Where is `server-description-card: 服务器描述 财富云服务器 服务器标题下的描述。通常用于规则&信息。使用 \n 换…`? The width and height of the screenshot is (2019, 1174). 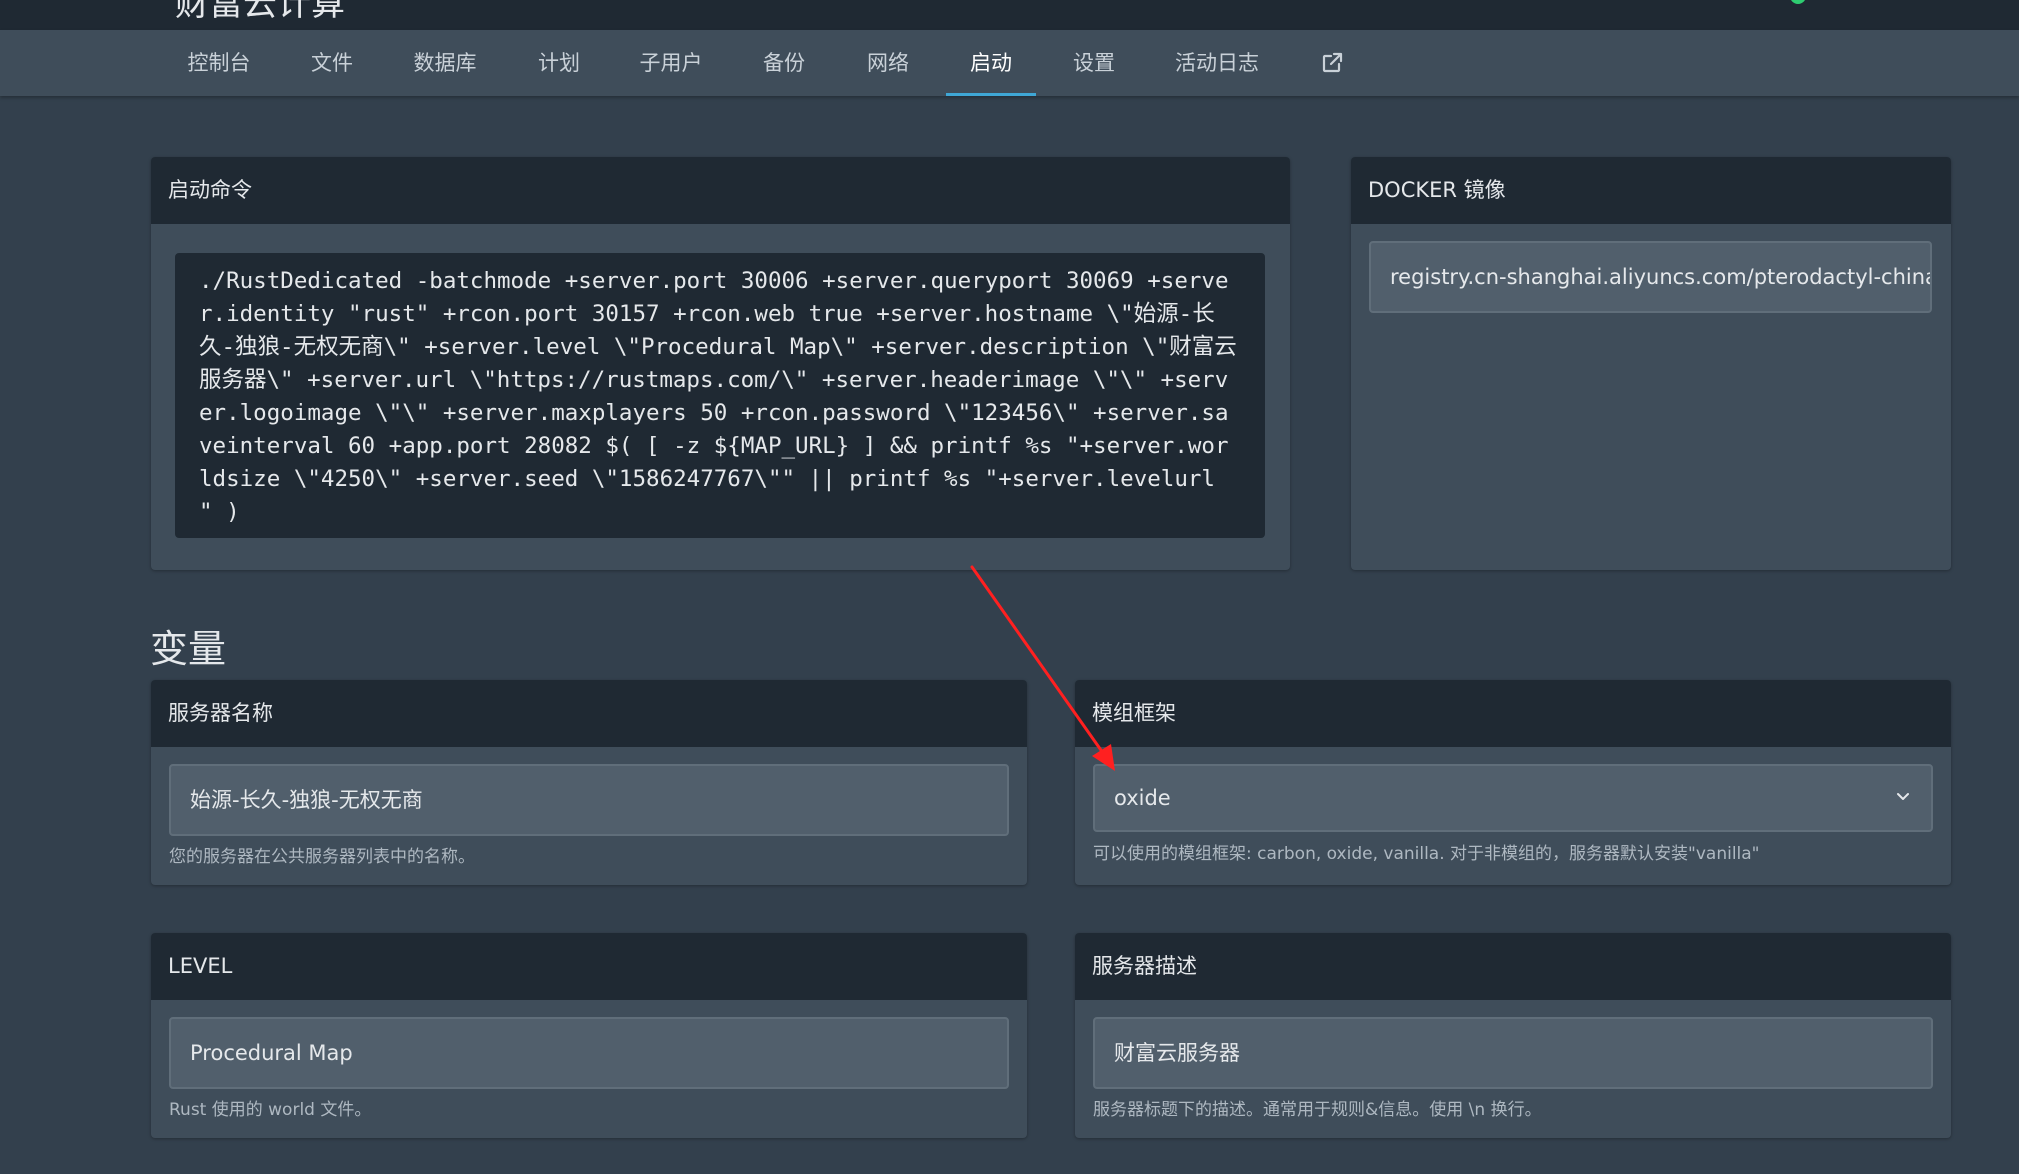
server-description-card: 服务器描述 财富云服务器 服务器标题下的描述。通常用于规则&信息。使用 \n 换… is located at coordinates (1513, 1035).